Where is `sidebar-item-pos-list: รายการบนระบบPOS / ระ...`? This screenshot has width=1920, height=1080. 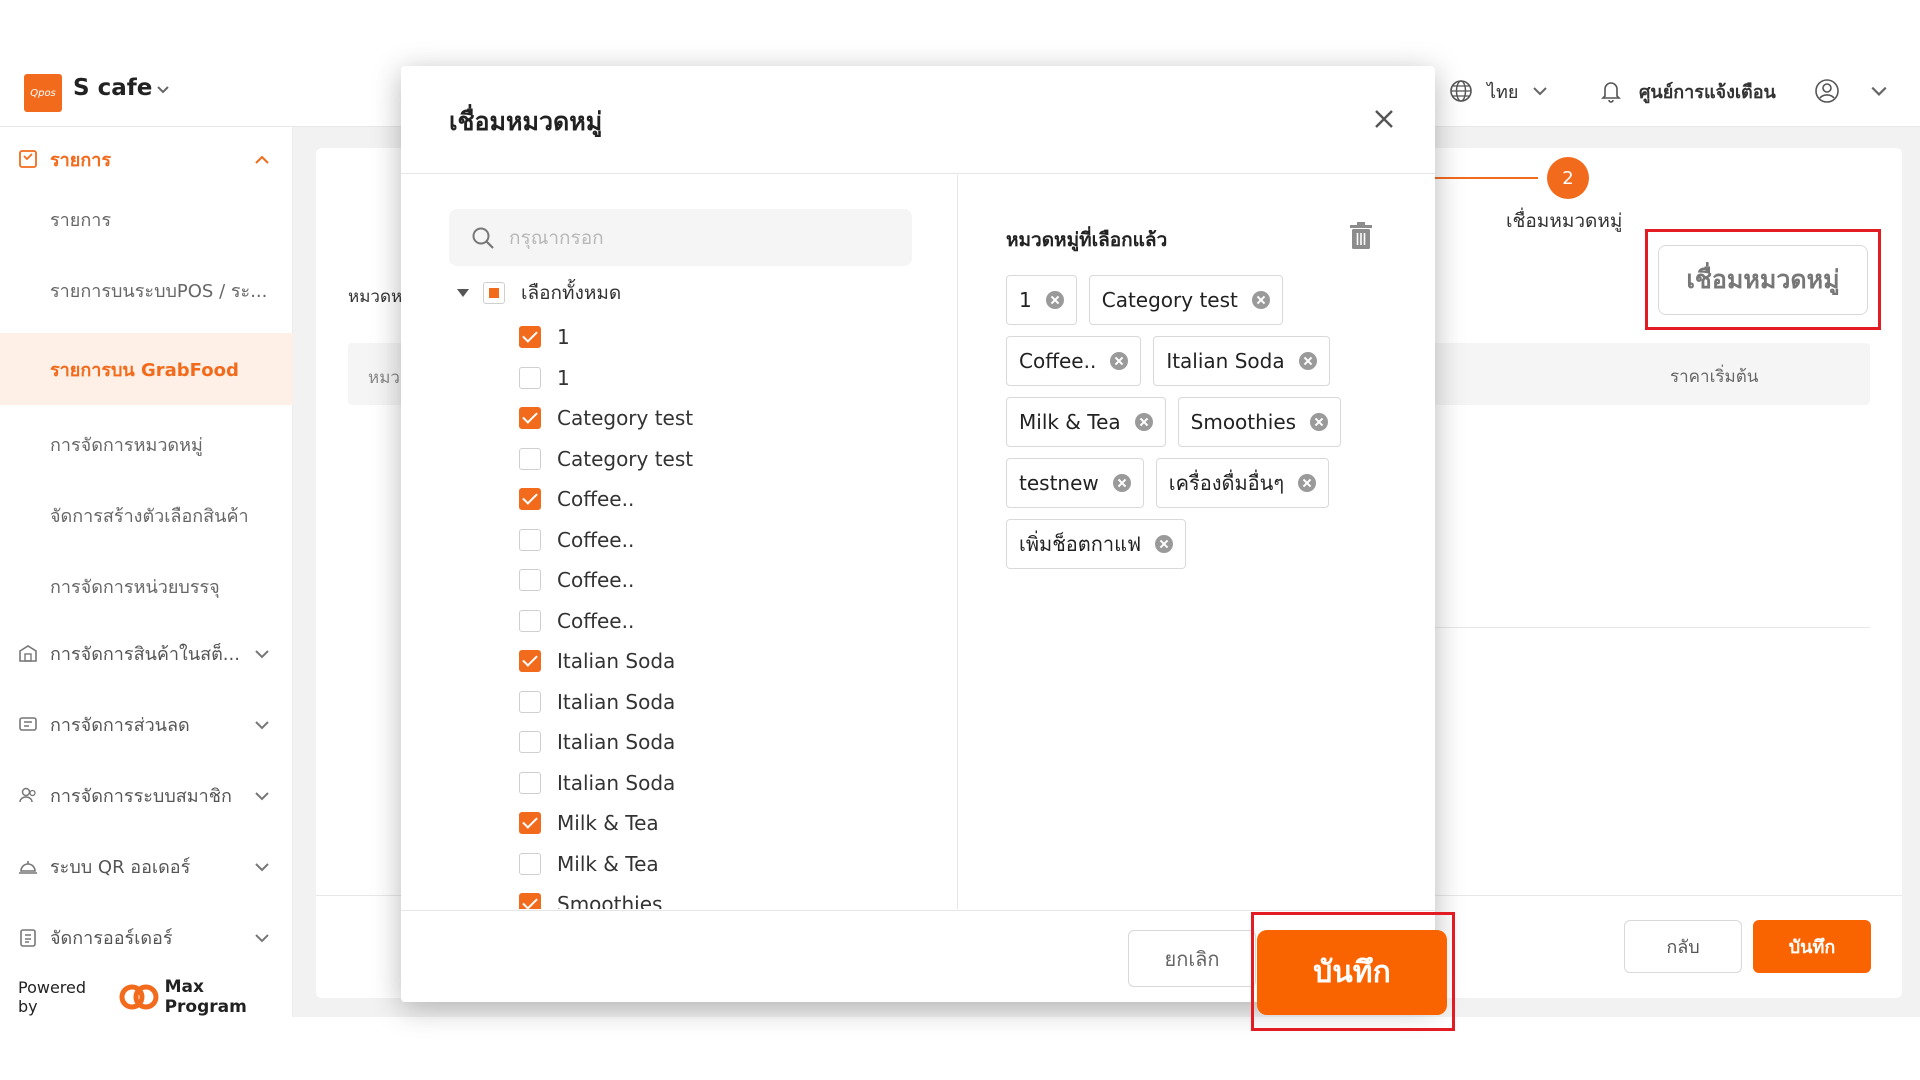 sidebar-item-pos-list: รายการบนระบบPOS / ระ... is located at coordinates (146, 290).